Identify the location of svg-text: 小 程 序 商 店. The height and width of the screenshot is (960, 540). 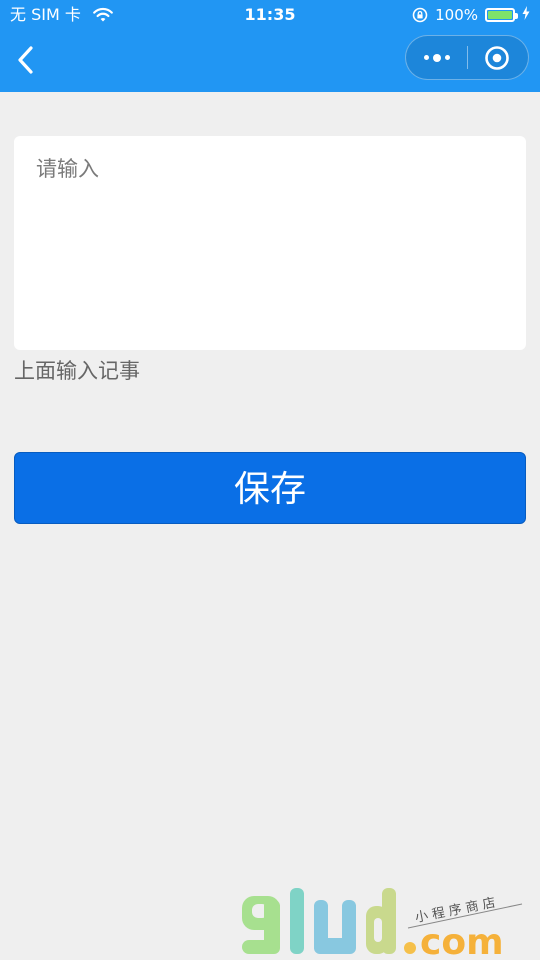
(455, 911).